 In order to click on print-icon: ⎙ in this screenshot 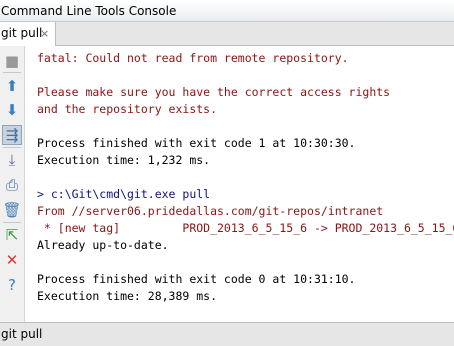, I will do `click(12, 185)`.